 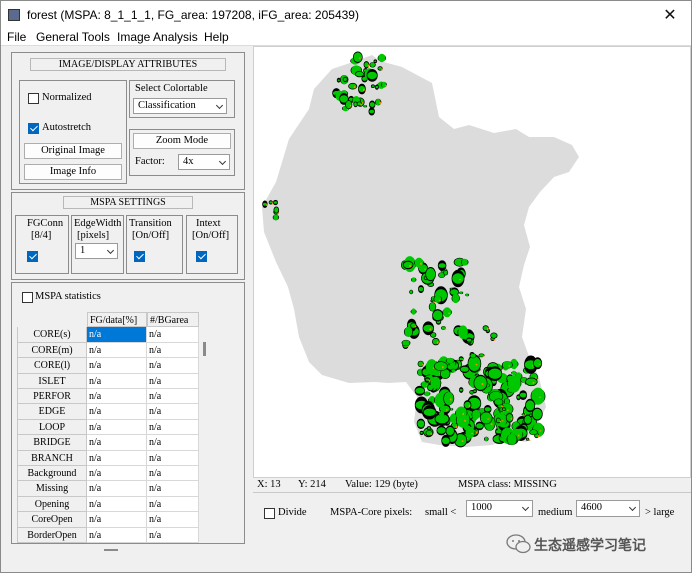 What do you see at coordinates (204, 349) in the screenshot?
I see `table-scroll-thumb` at bounding box center [204, 349].